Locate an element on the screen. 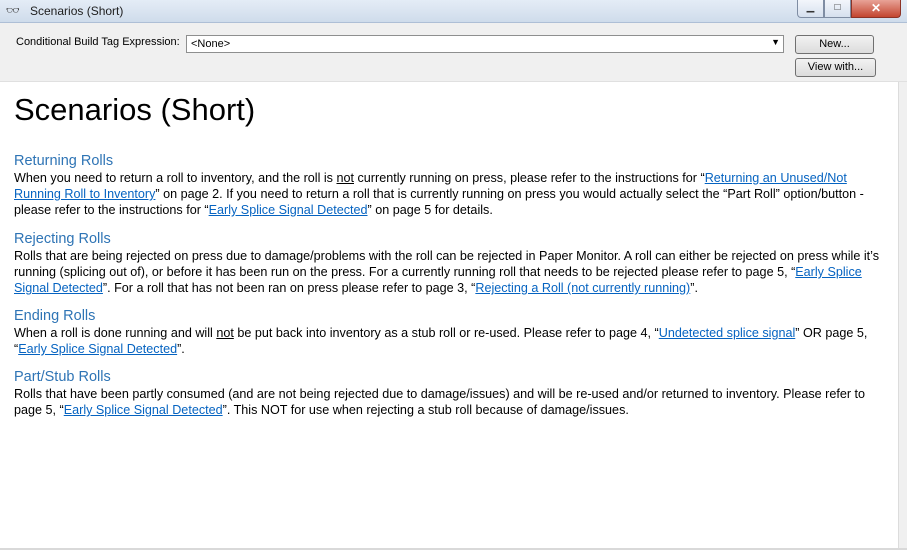  chevron-down-icon: ▼ is located at coordinates (775, 42).